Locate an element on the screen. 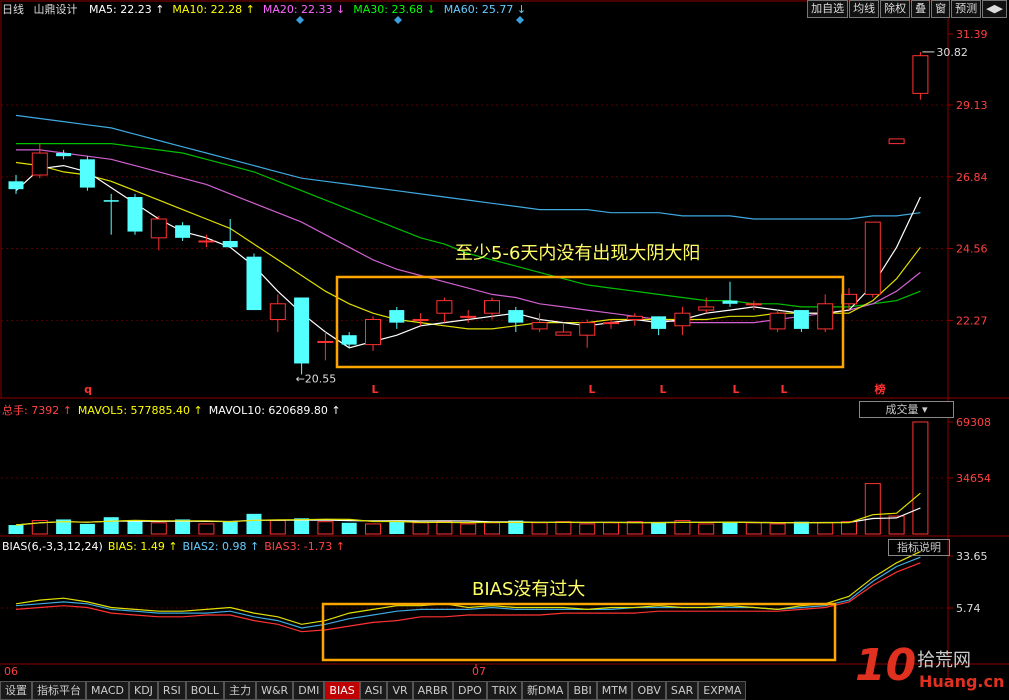 This screenshot has width=1009, height=700. indicator-tab: DMI is located at coordinates (309, 690).